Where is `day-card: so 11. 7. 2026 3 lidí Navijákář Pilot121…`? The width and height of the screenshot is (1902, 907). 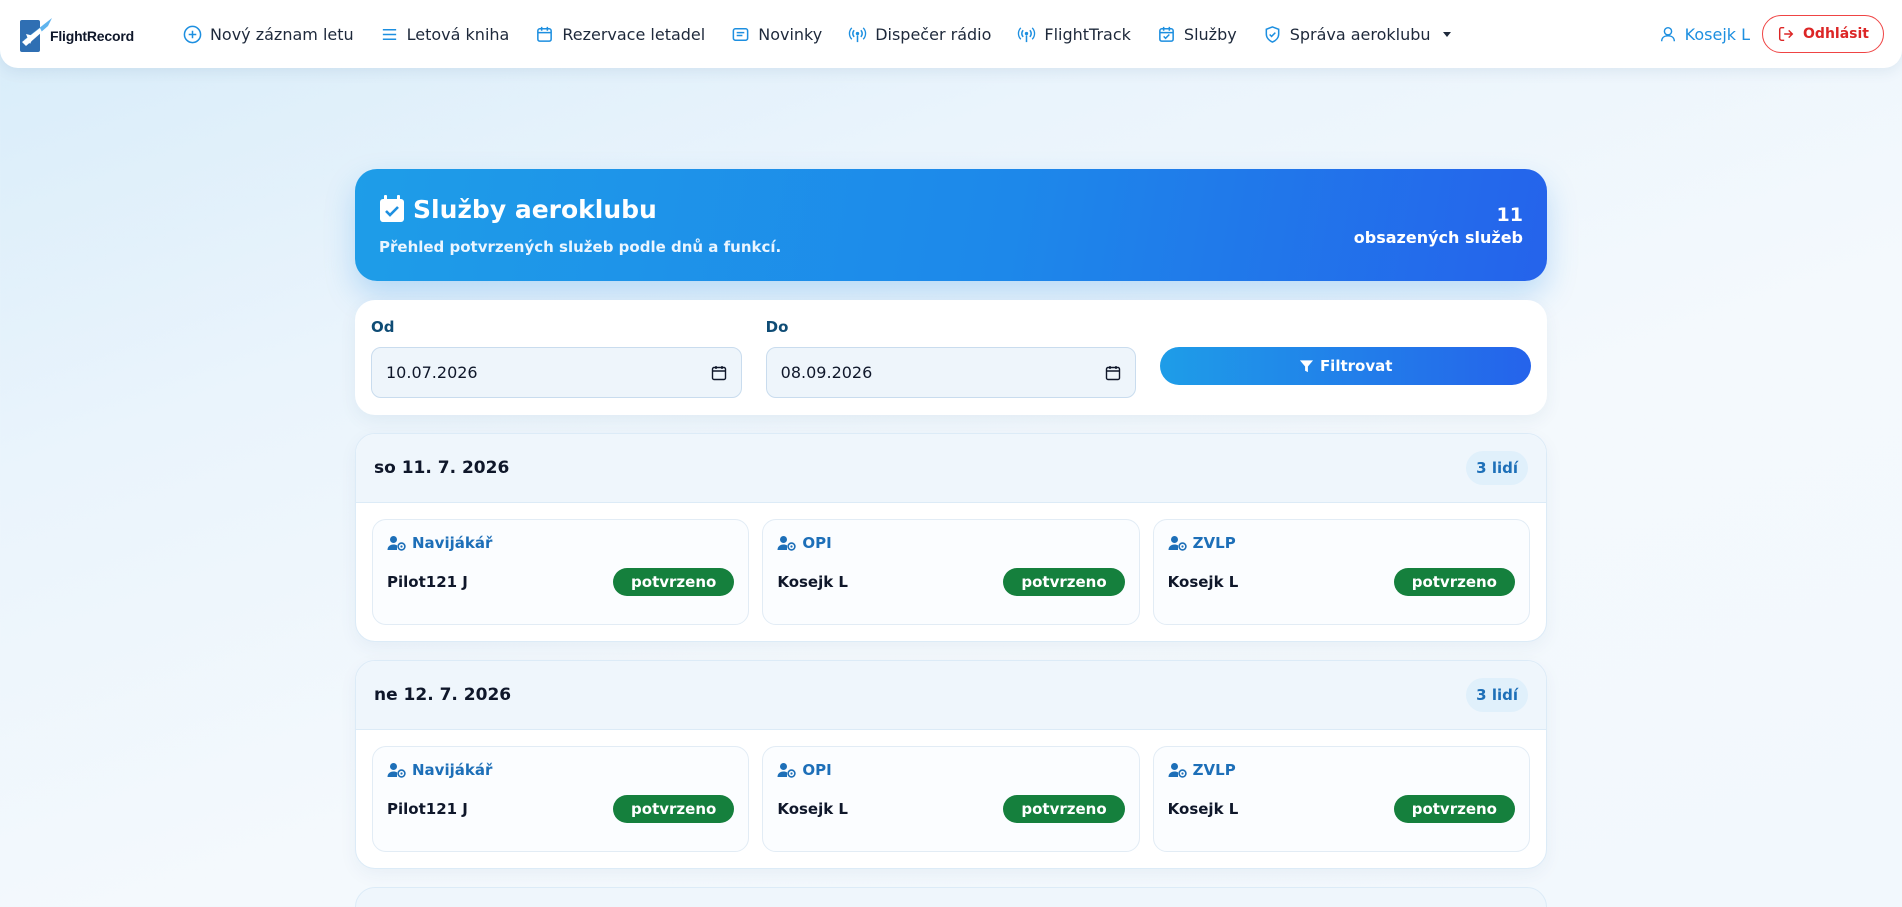 day-card: so 11. 7. 2026 3 lidí Navijákář Pilot121… is located at coordinates (951, 537).